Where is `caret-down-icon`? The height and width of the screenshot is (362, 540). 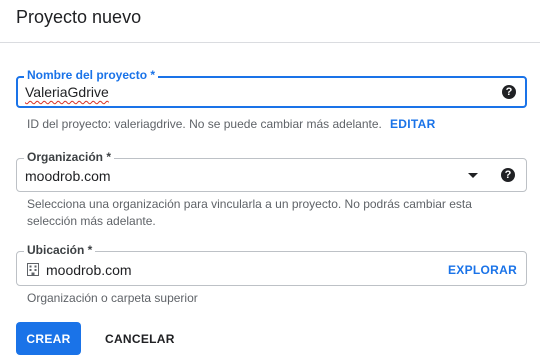
caret-down-icon is located at coordinates (473, 175).